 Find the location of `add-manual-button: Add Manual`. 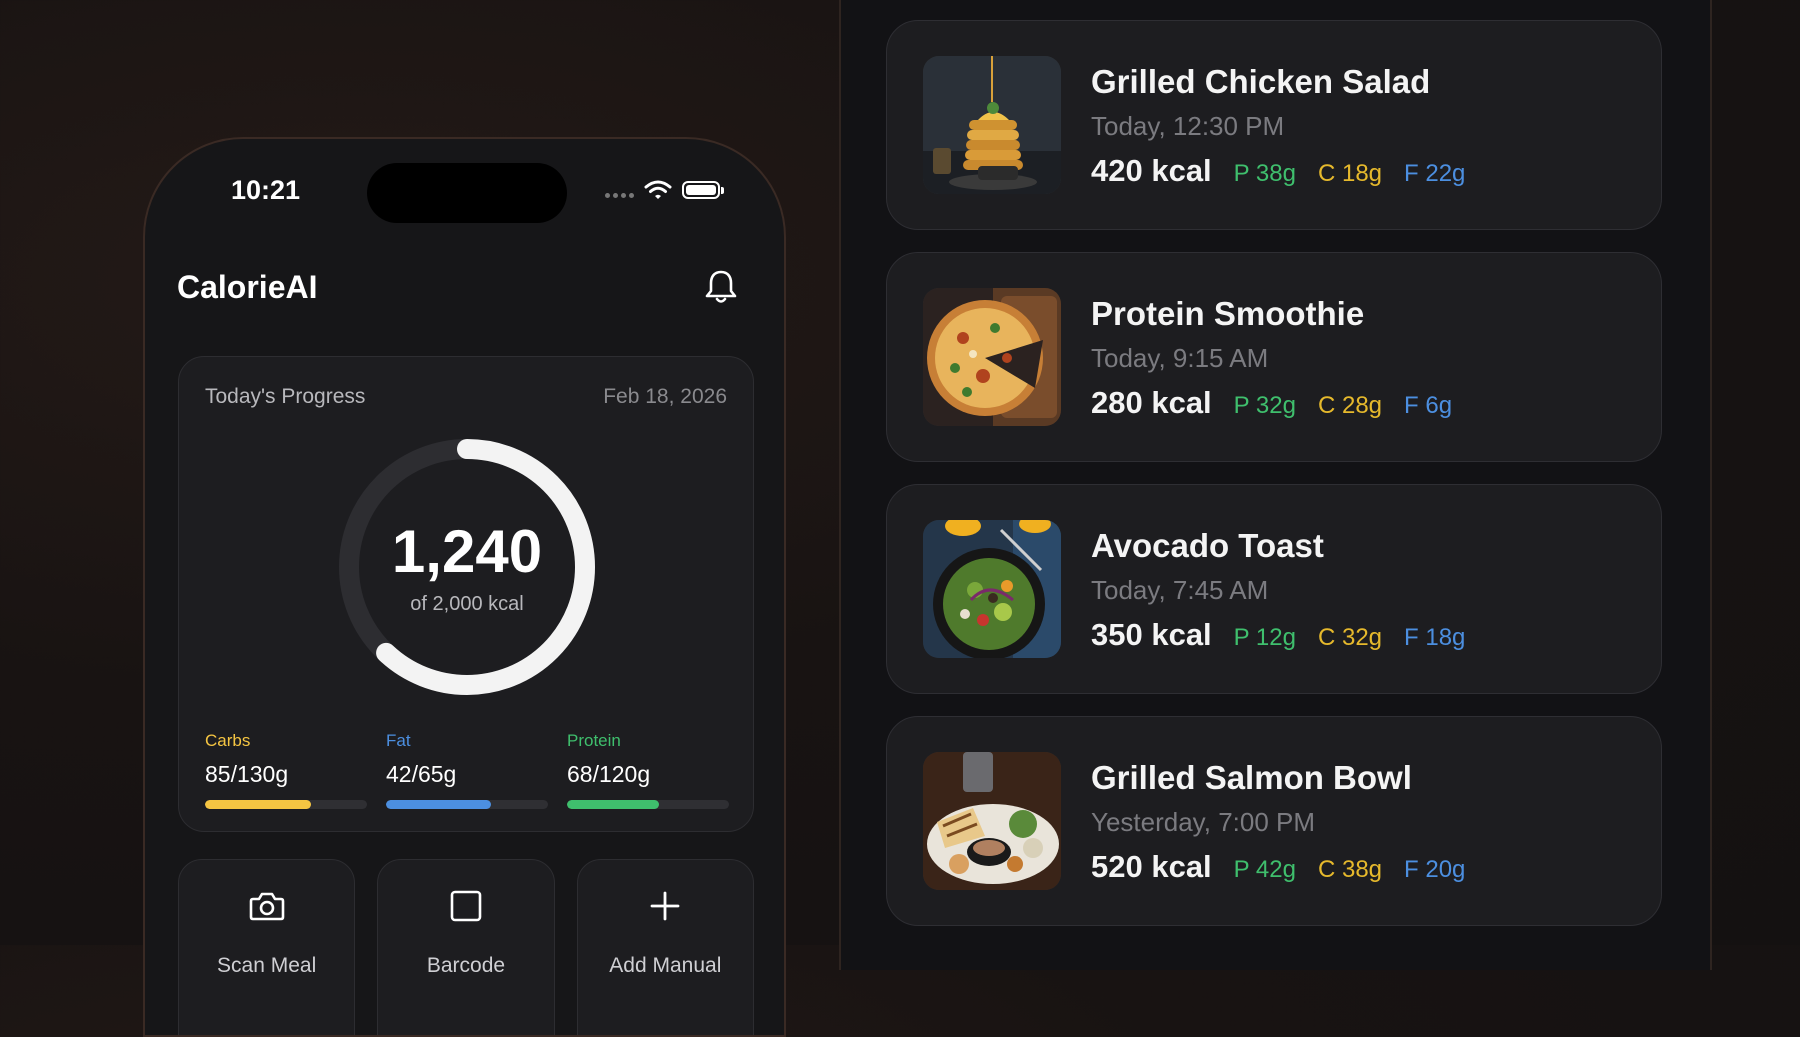

add-manual-button: Add Manual is located at coordinates (665, 947).